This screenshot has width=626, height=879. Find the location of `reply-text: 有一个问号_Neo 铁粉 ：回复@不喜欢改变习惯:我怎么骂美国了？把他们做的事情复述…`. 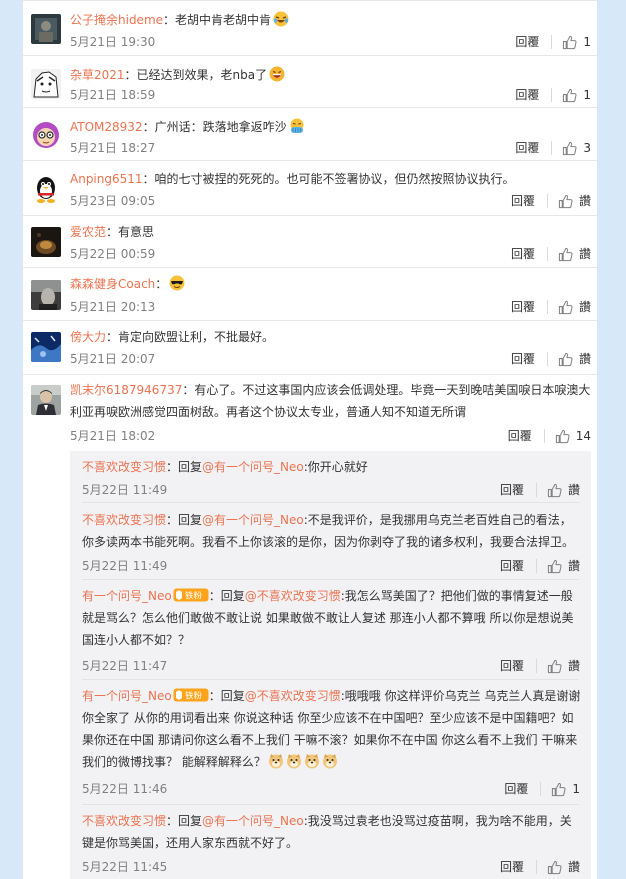

reply-text: 有一个问号_Neo 铁粉 ：回复@不喜欢改变习惯:我怎么骂美国了？把他们做的事情复述… is located at coordinates (328, 617).